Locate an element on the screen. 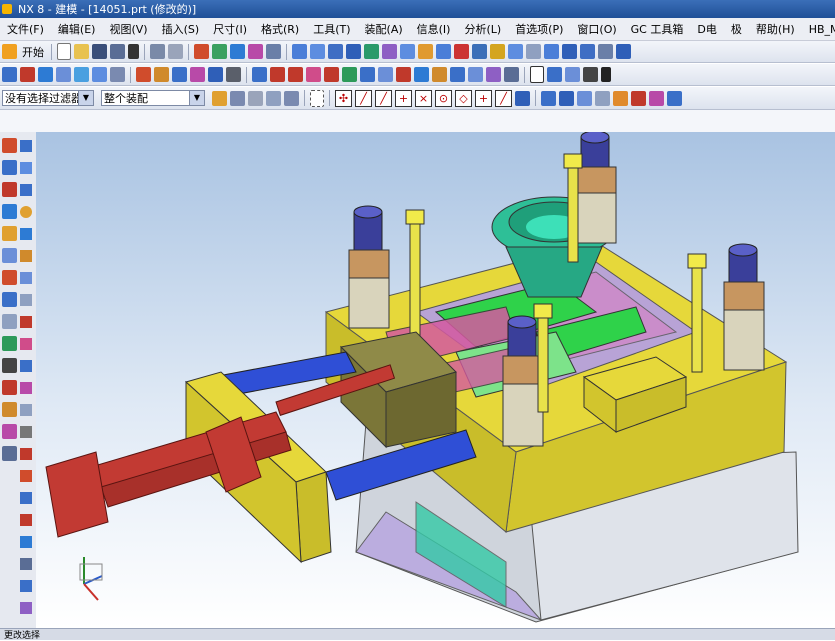  snap-end-point-icon: ╱ is located at coordinates (363, 98).